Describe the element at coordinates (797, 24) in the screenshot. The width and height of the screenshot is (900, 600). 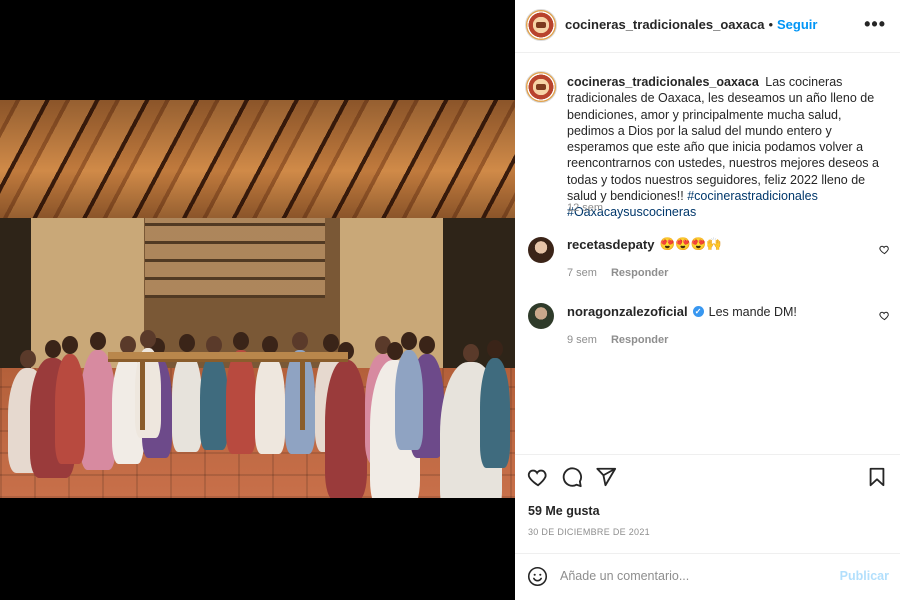
I see `follow-button: Seguir` at that location.